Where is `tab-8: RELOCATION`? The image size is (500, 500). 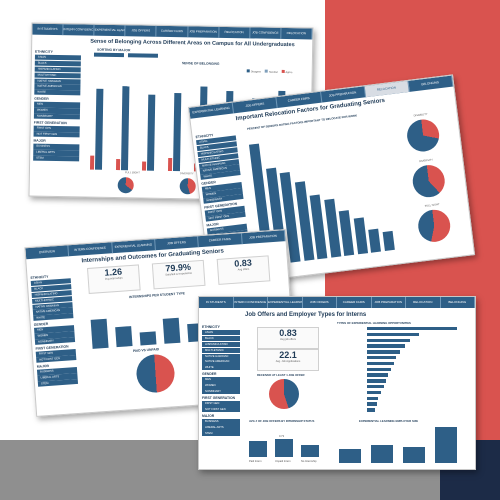 tab-8: RELOCATION is located at coordinates (297, 33).